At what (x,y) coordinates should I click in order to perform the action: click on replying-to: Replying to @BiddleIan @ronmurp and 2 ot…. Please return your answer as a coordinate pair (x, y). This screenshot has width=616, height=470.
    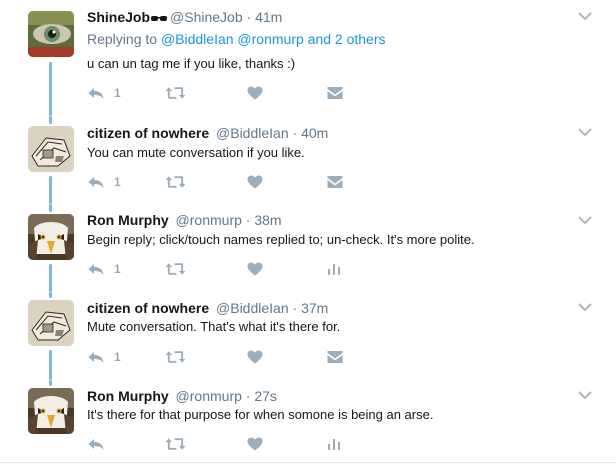
    Looking at the image, I should click on (236, 39).